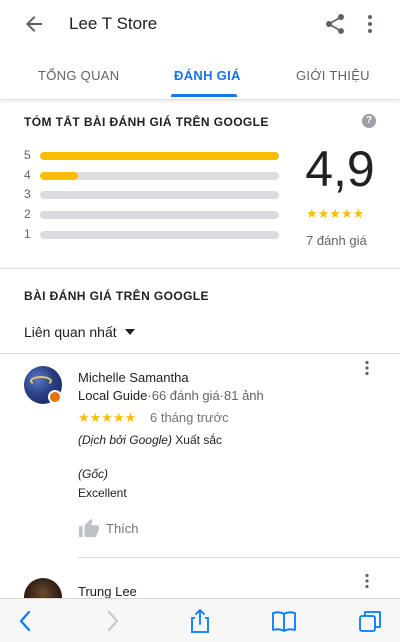  Describe the element at coordinates (340, 169) in the screenshot. I see `average-rating: 4,9` at that location.